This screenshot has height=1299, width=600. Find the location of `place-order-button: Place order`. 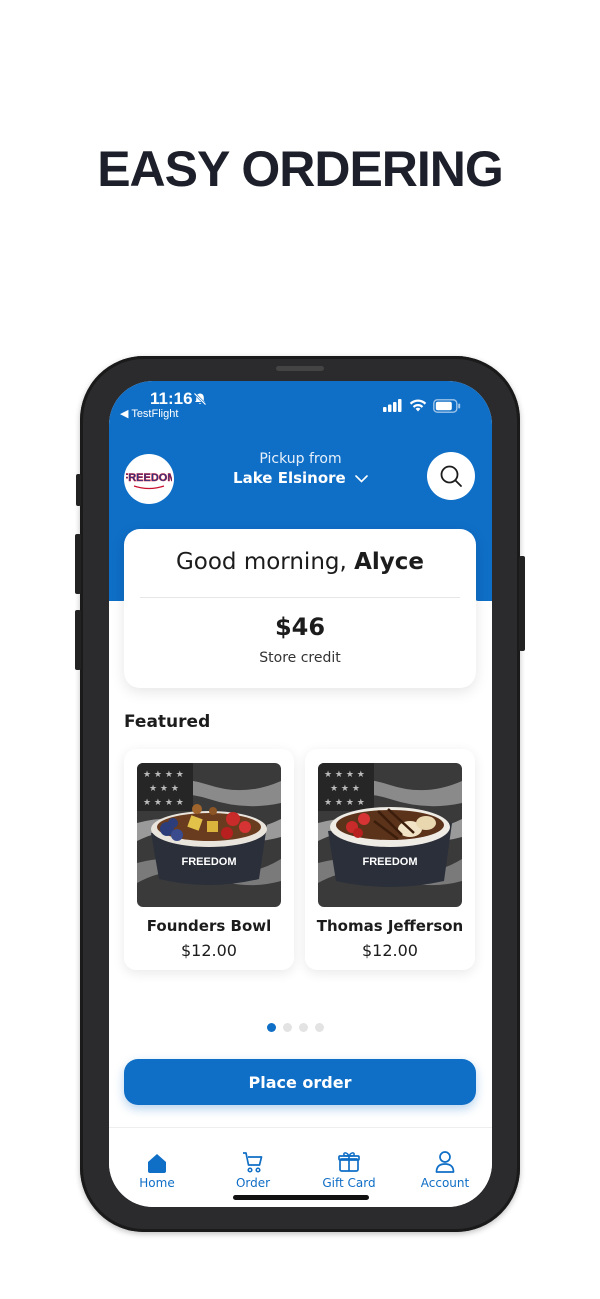

place-order-button: Place order is located at coordinates (300, 1082).